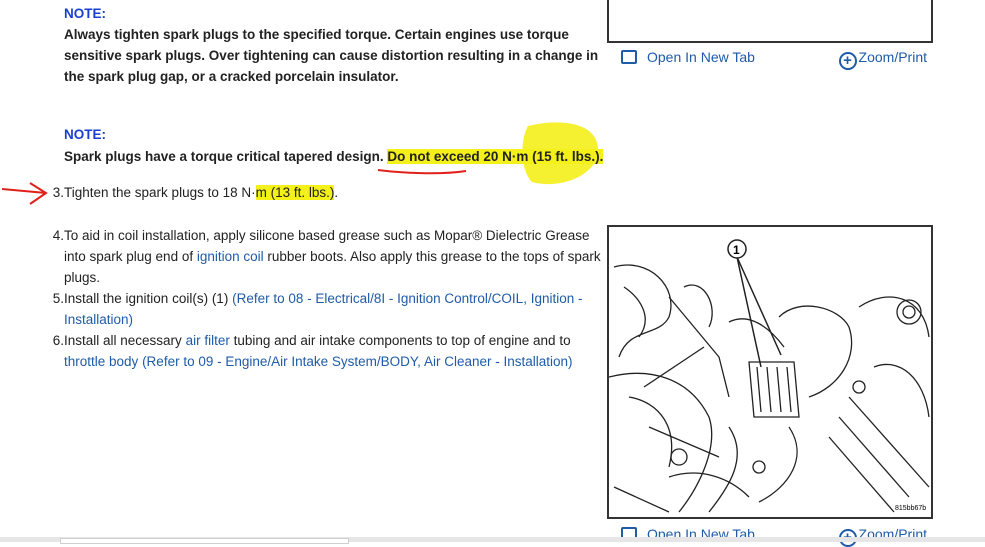 The image size is (985, 547). Describe the element at coordinates (770, 534) in the screenshot. I see `figure-toolbar: Open In New Tab +Zoom/Print` at that location.